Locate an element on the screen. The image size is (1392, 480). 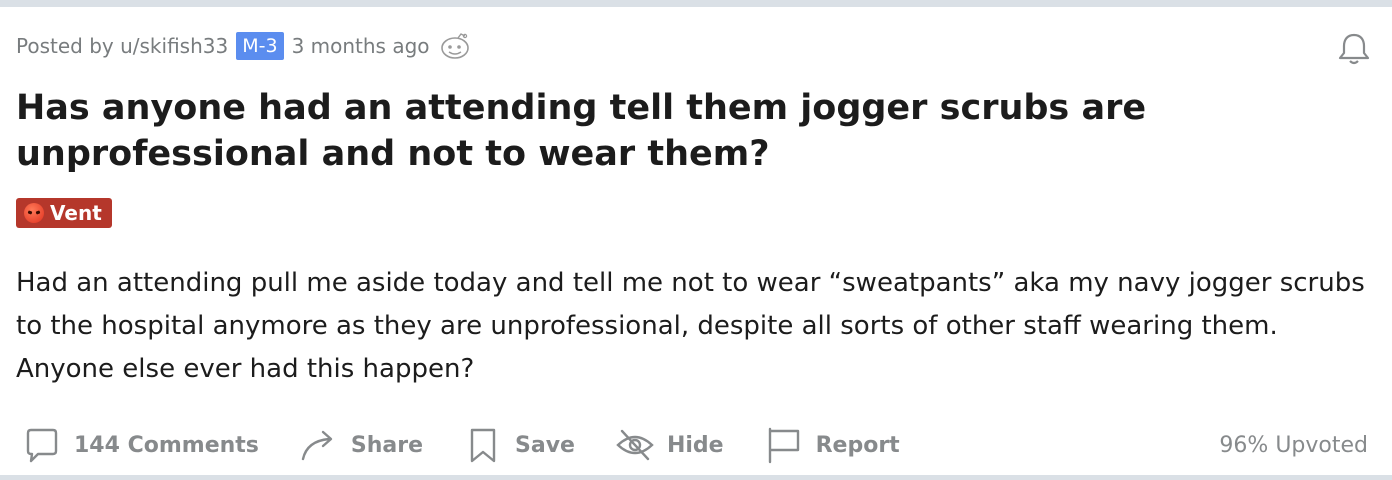
hide-button: Hide is located at coordinates (669, 445).